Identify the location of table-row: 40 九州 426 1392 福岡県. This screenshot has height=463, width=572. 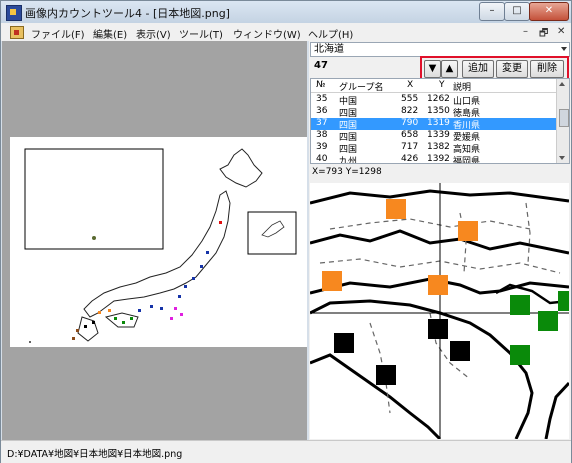
(433, 158).